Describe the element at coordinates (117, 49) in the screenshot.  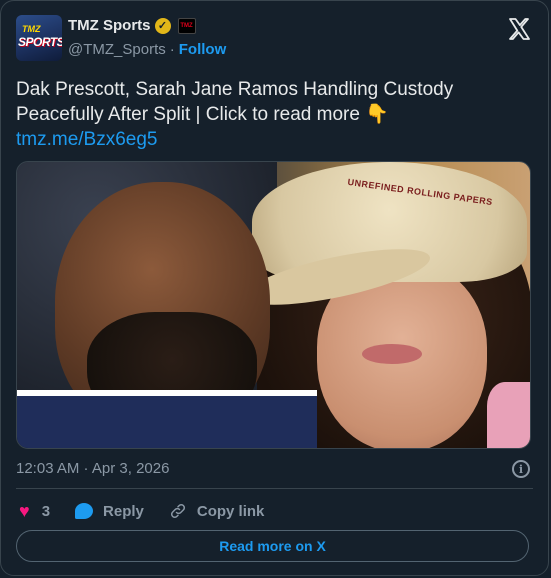
I see `handle: @TMZ_Sports` at that location.